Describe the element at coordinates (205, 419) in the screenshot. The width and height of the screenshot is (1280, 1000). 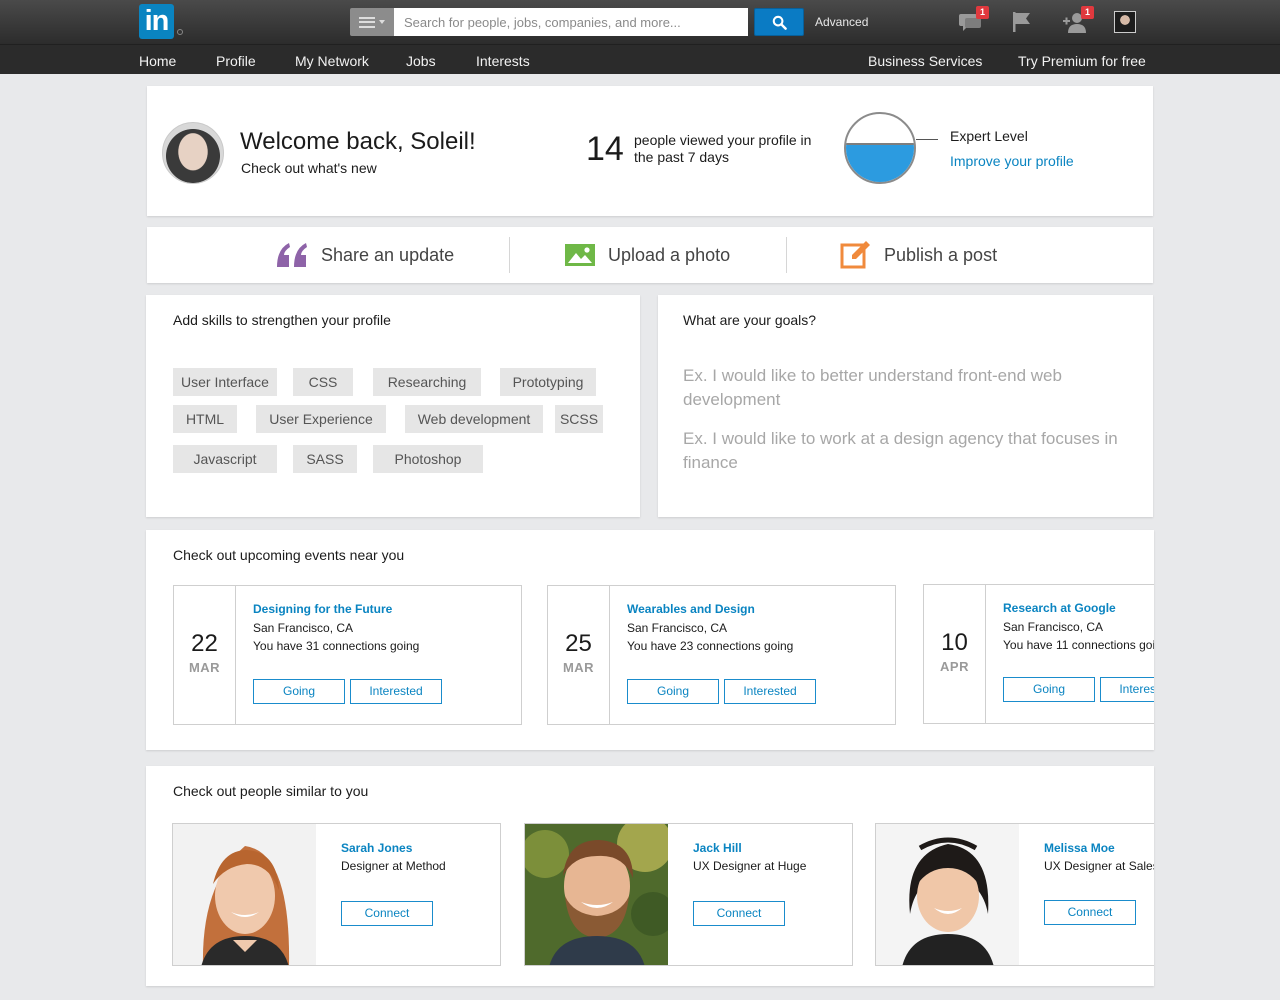
I see `skill-tag: HTML` at that location.